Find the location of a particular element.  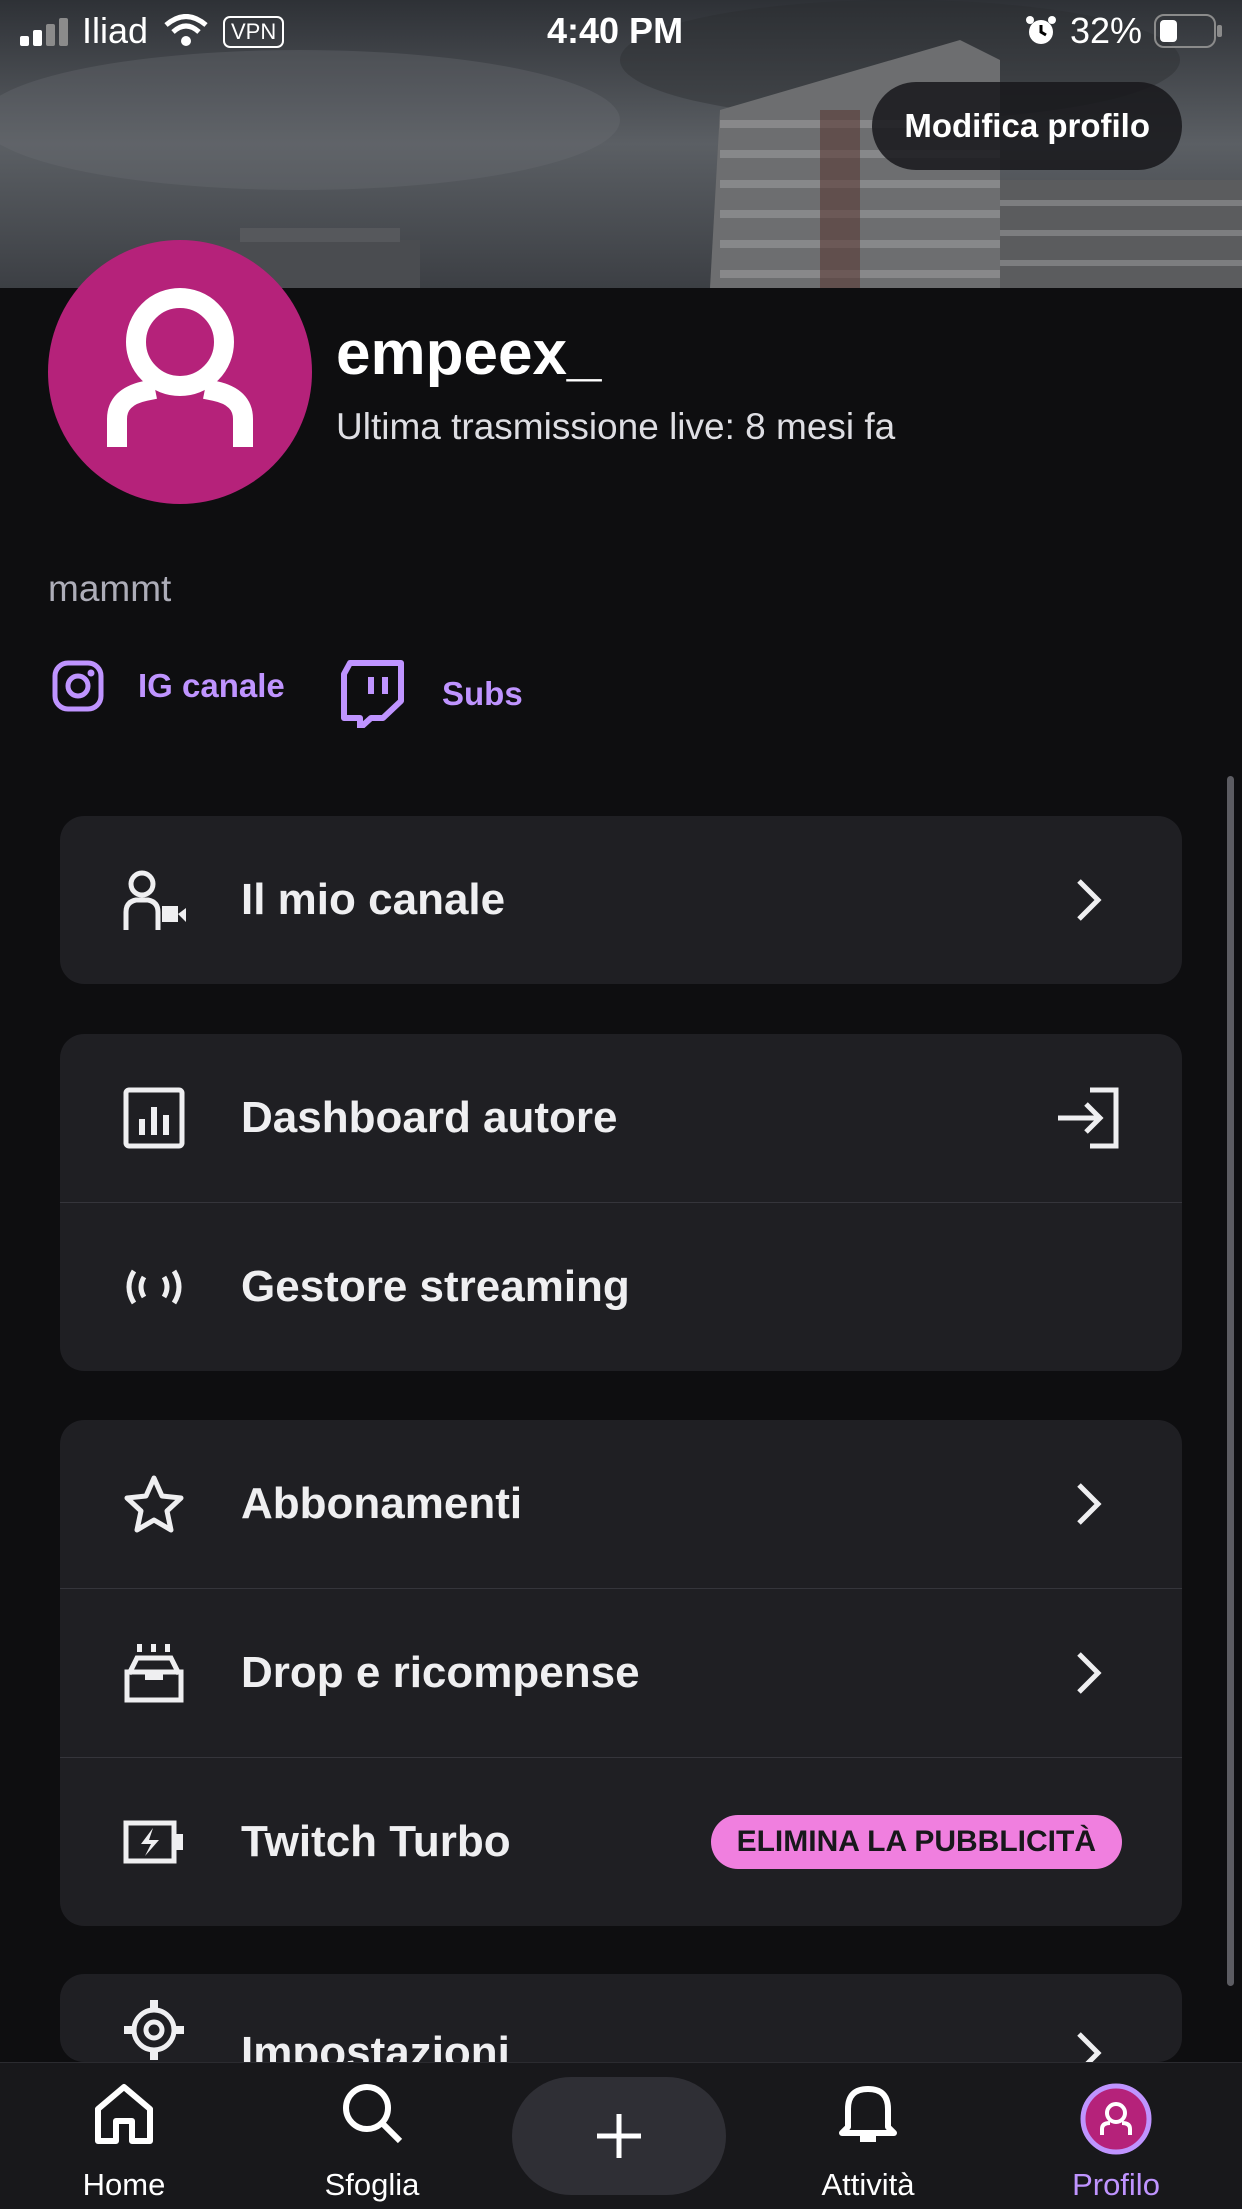

broadcast-icon is located at coordinates (154, 1287).